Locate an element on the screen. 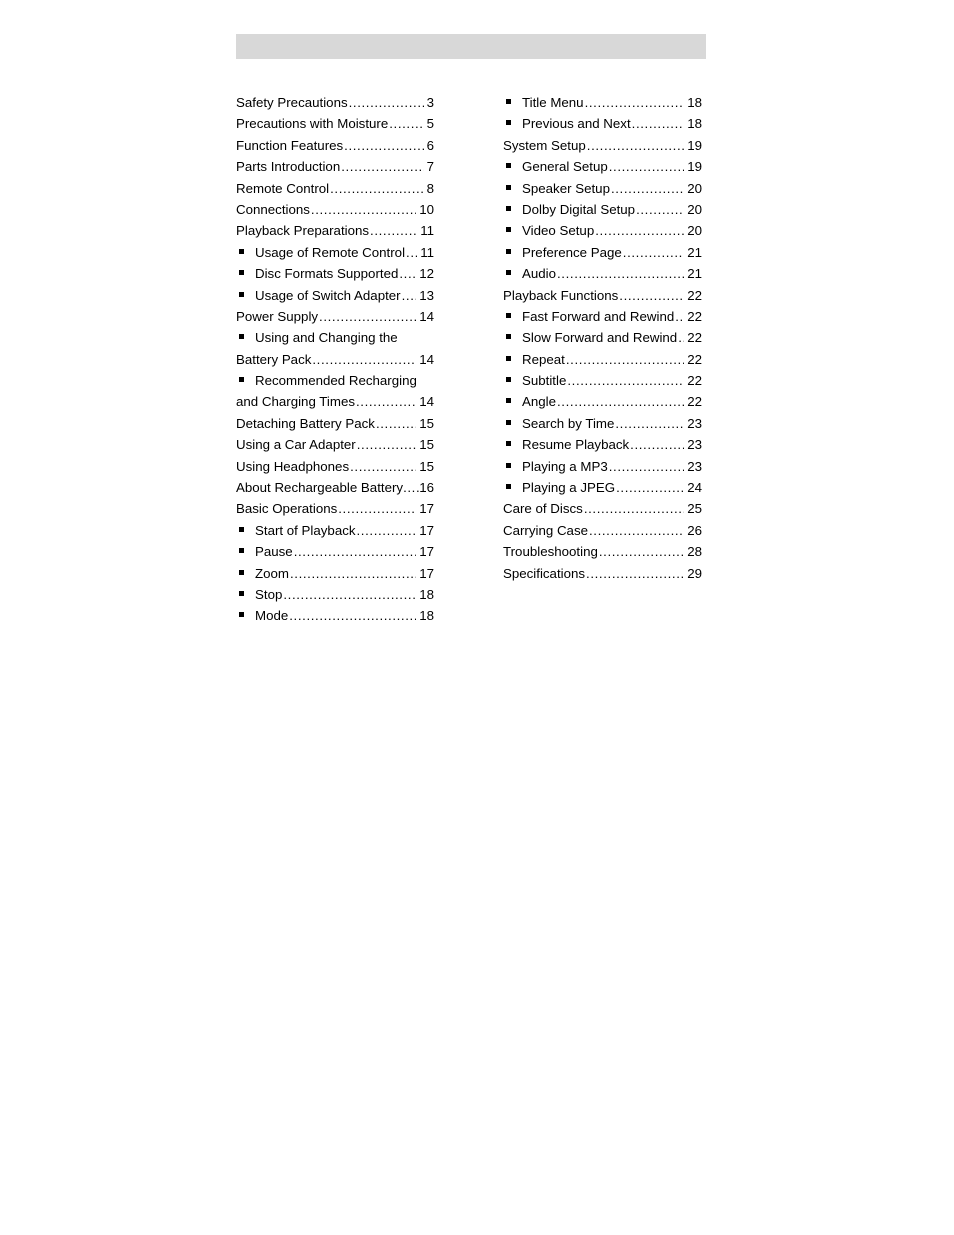 The height and width of the screenshot is (1235, 954). toc-entry-label: and Charging Times is located at coordinates (295, 402).